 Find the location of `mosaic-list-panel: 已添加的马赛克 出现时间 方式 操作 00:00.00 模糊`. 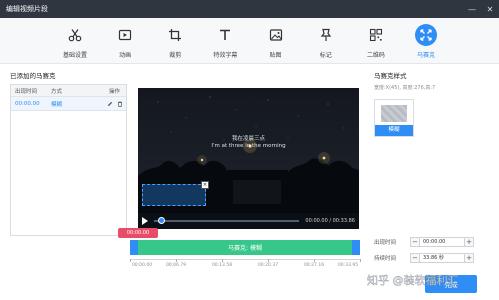

mosaic-list-panel: 已添加的马赛克 出现时间 方式 操作 00:00.00 模糊 is located at coordinates (68, 153).